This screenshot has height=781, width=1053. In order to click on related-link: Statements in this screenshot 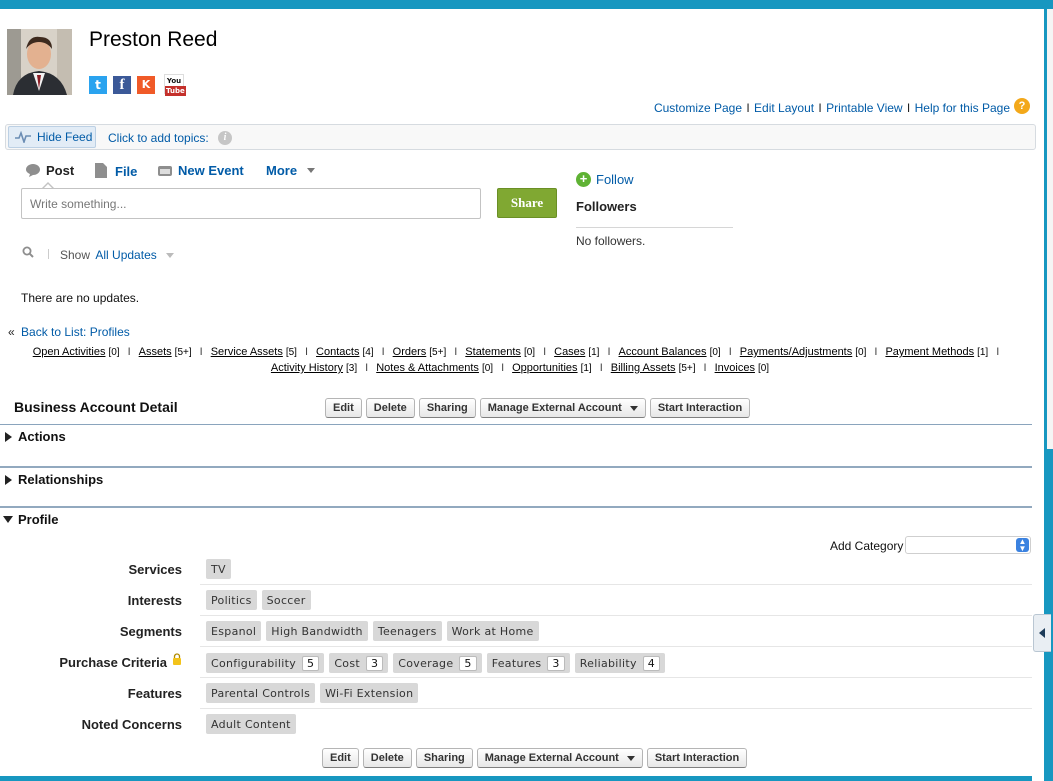, I will do `click(493, 352)`.